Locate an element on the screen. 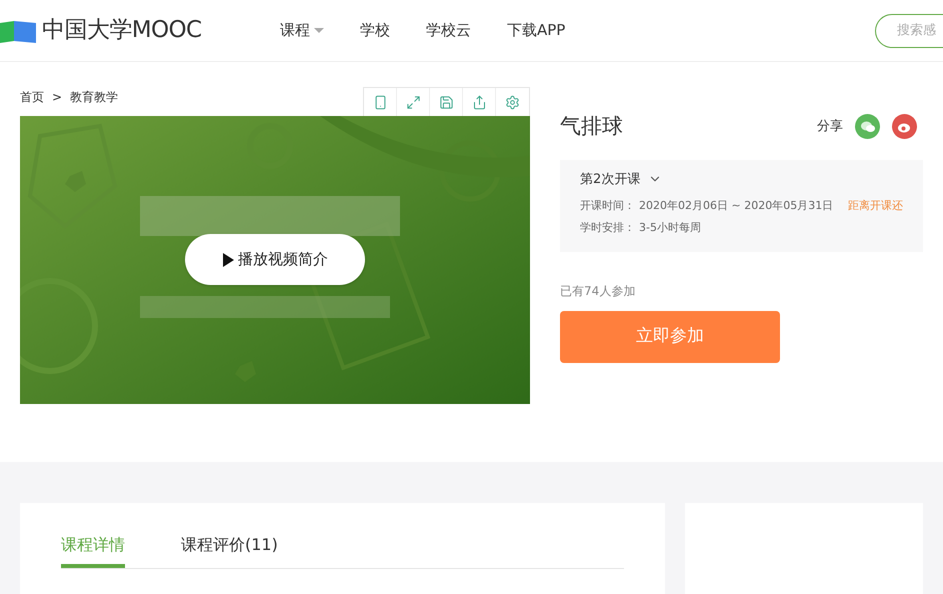  breadcrumb-link: 首页 is located at coordinates (32, 97).